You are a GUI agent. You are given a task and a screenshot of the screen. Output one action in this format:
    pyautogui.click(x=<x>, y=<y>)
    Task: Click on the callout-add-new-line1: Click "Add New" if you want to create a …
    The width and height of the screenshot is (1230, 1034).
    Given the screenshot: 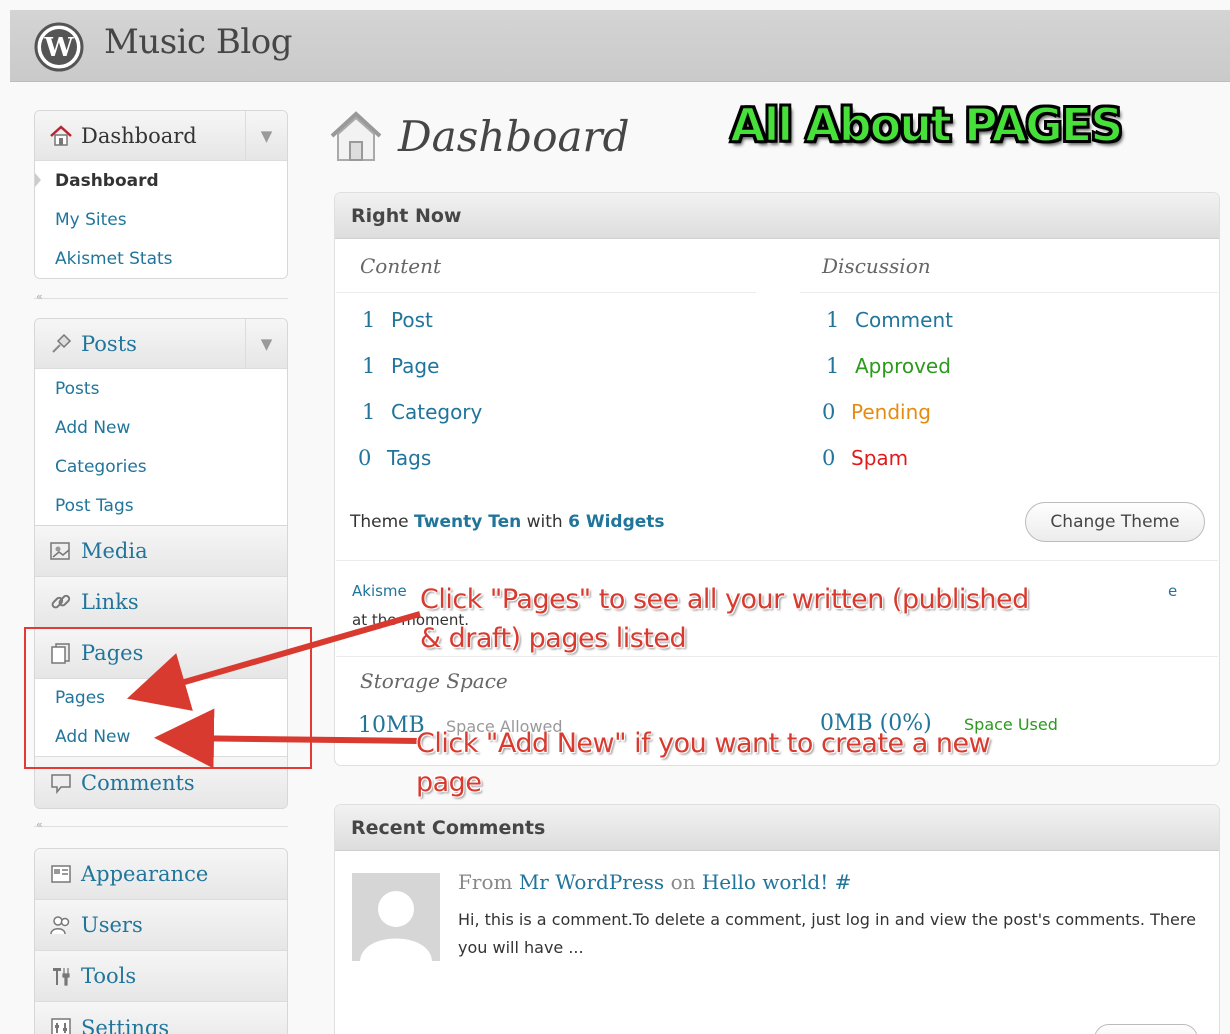 What is the action you would take?
    pyautogui.click(x=703, y=743)
    